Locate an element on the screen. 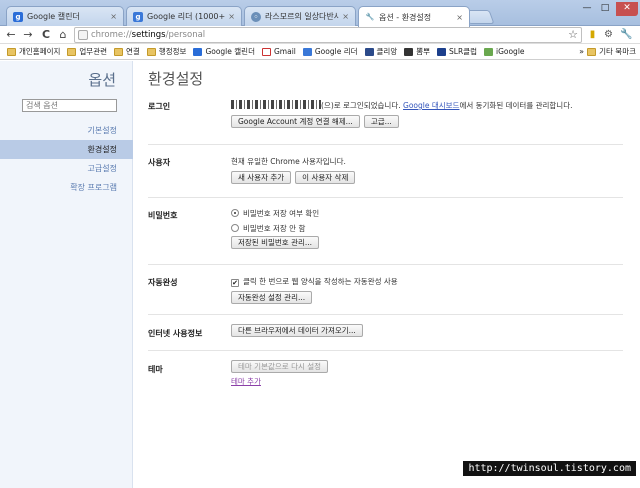  sidebar-item-basics: 기본설정 is located at coordinates (66, 130).